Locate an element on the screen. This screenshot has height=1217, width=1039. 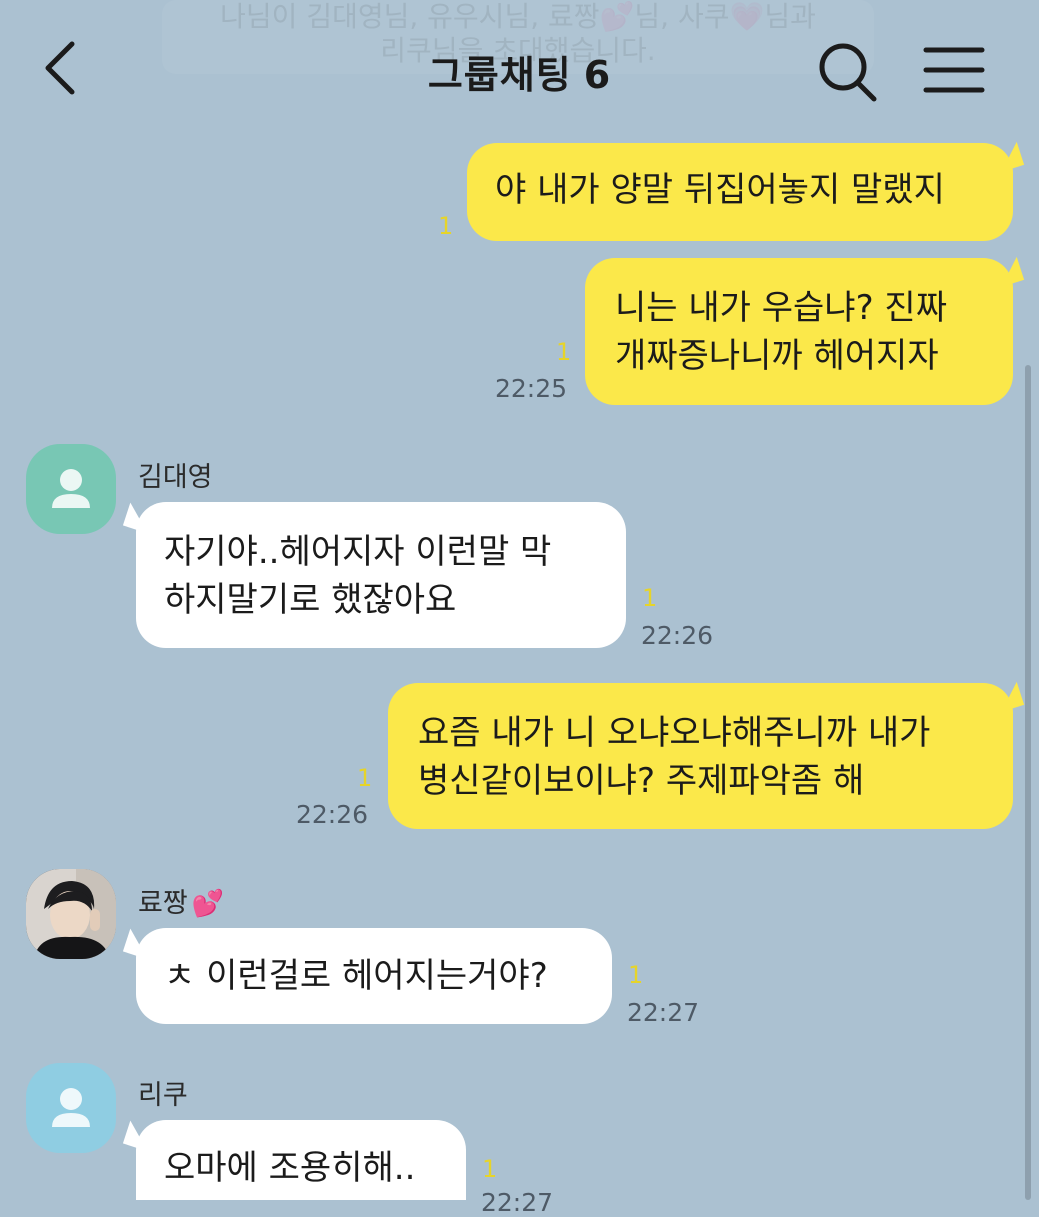
menu-icon is located at coordinates (954, 70).